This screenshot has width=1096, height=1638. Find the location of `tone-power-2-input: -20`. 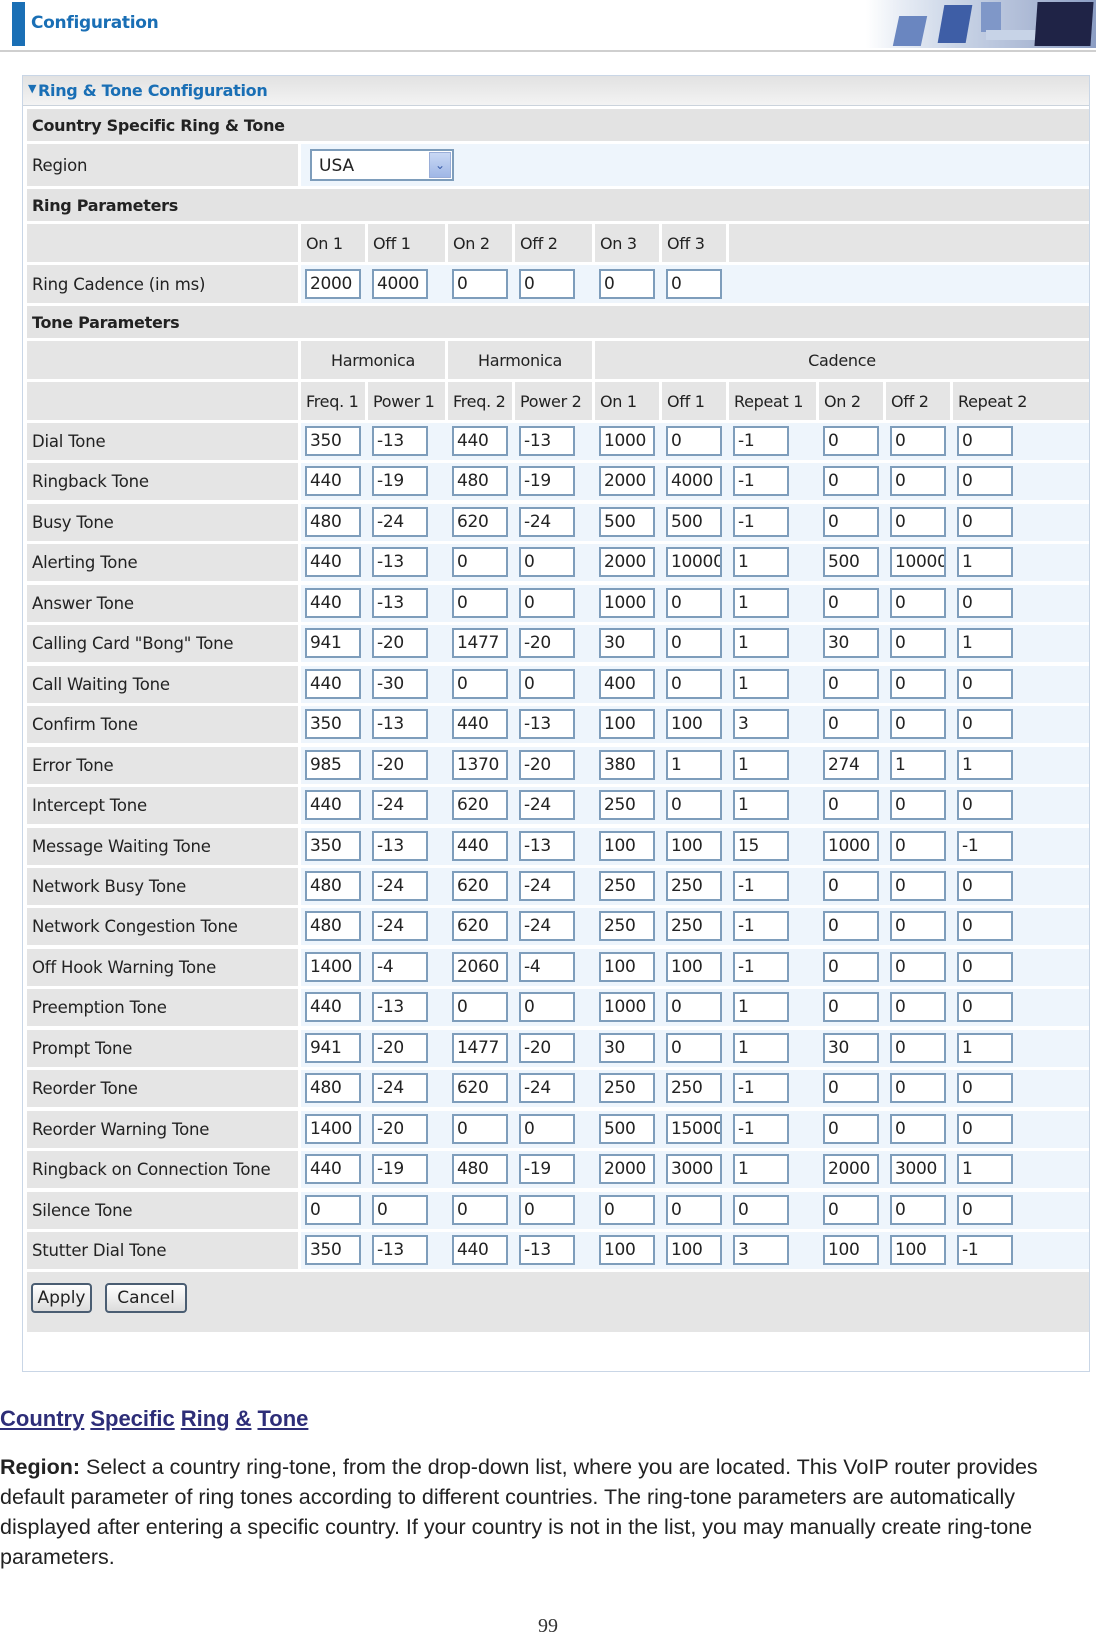

tone-power-2-input: -20 is located at coordinates (547, 1047).